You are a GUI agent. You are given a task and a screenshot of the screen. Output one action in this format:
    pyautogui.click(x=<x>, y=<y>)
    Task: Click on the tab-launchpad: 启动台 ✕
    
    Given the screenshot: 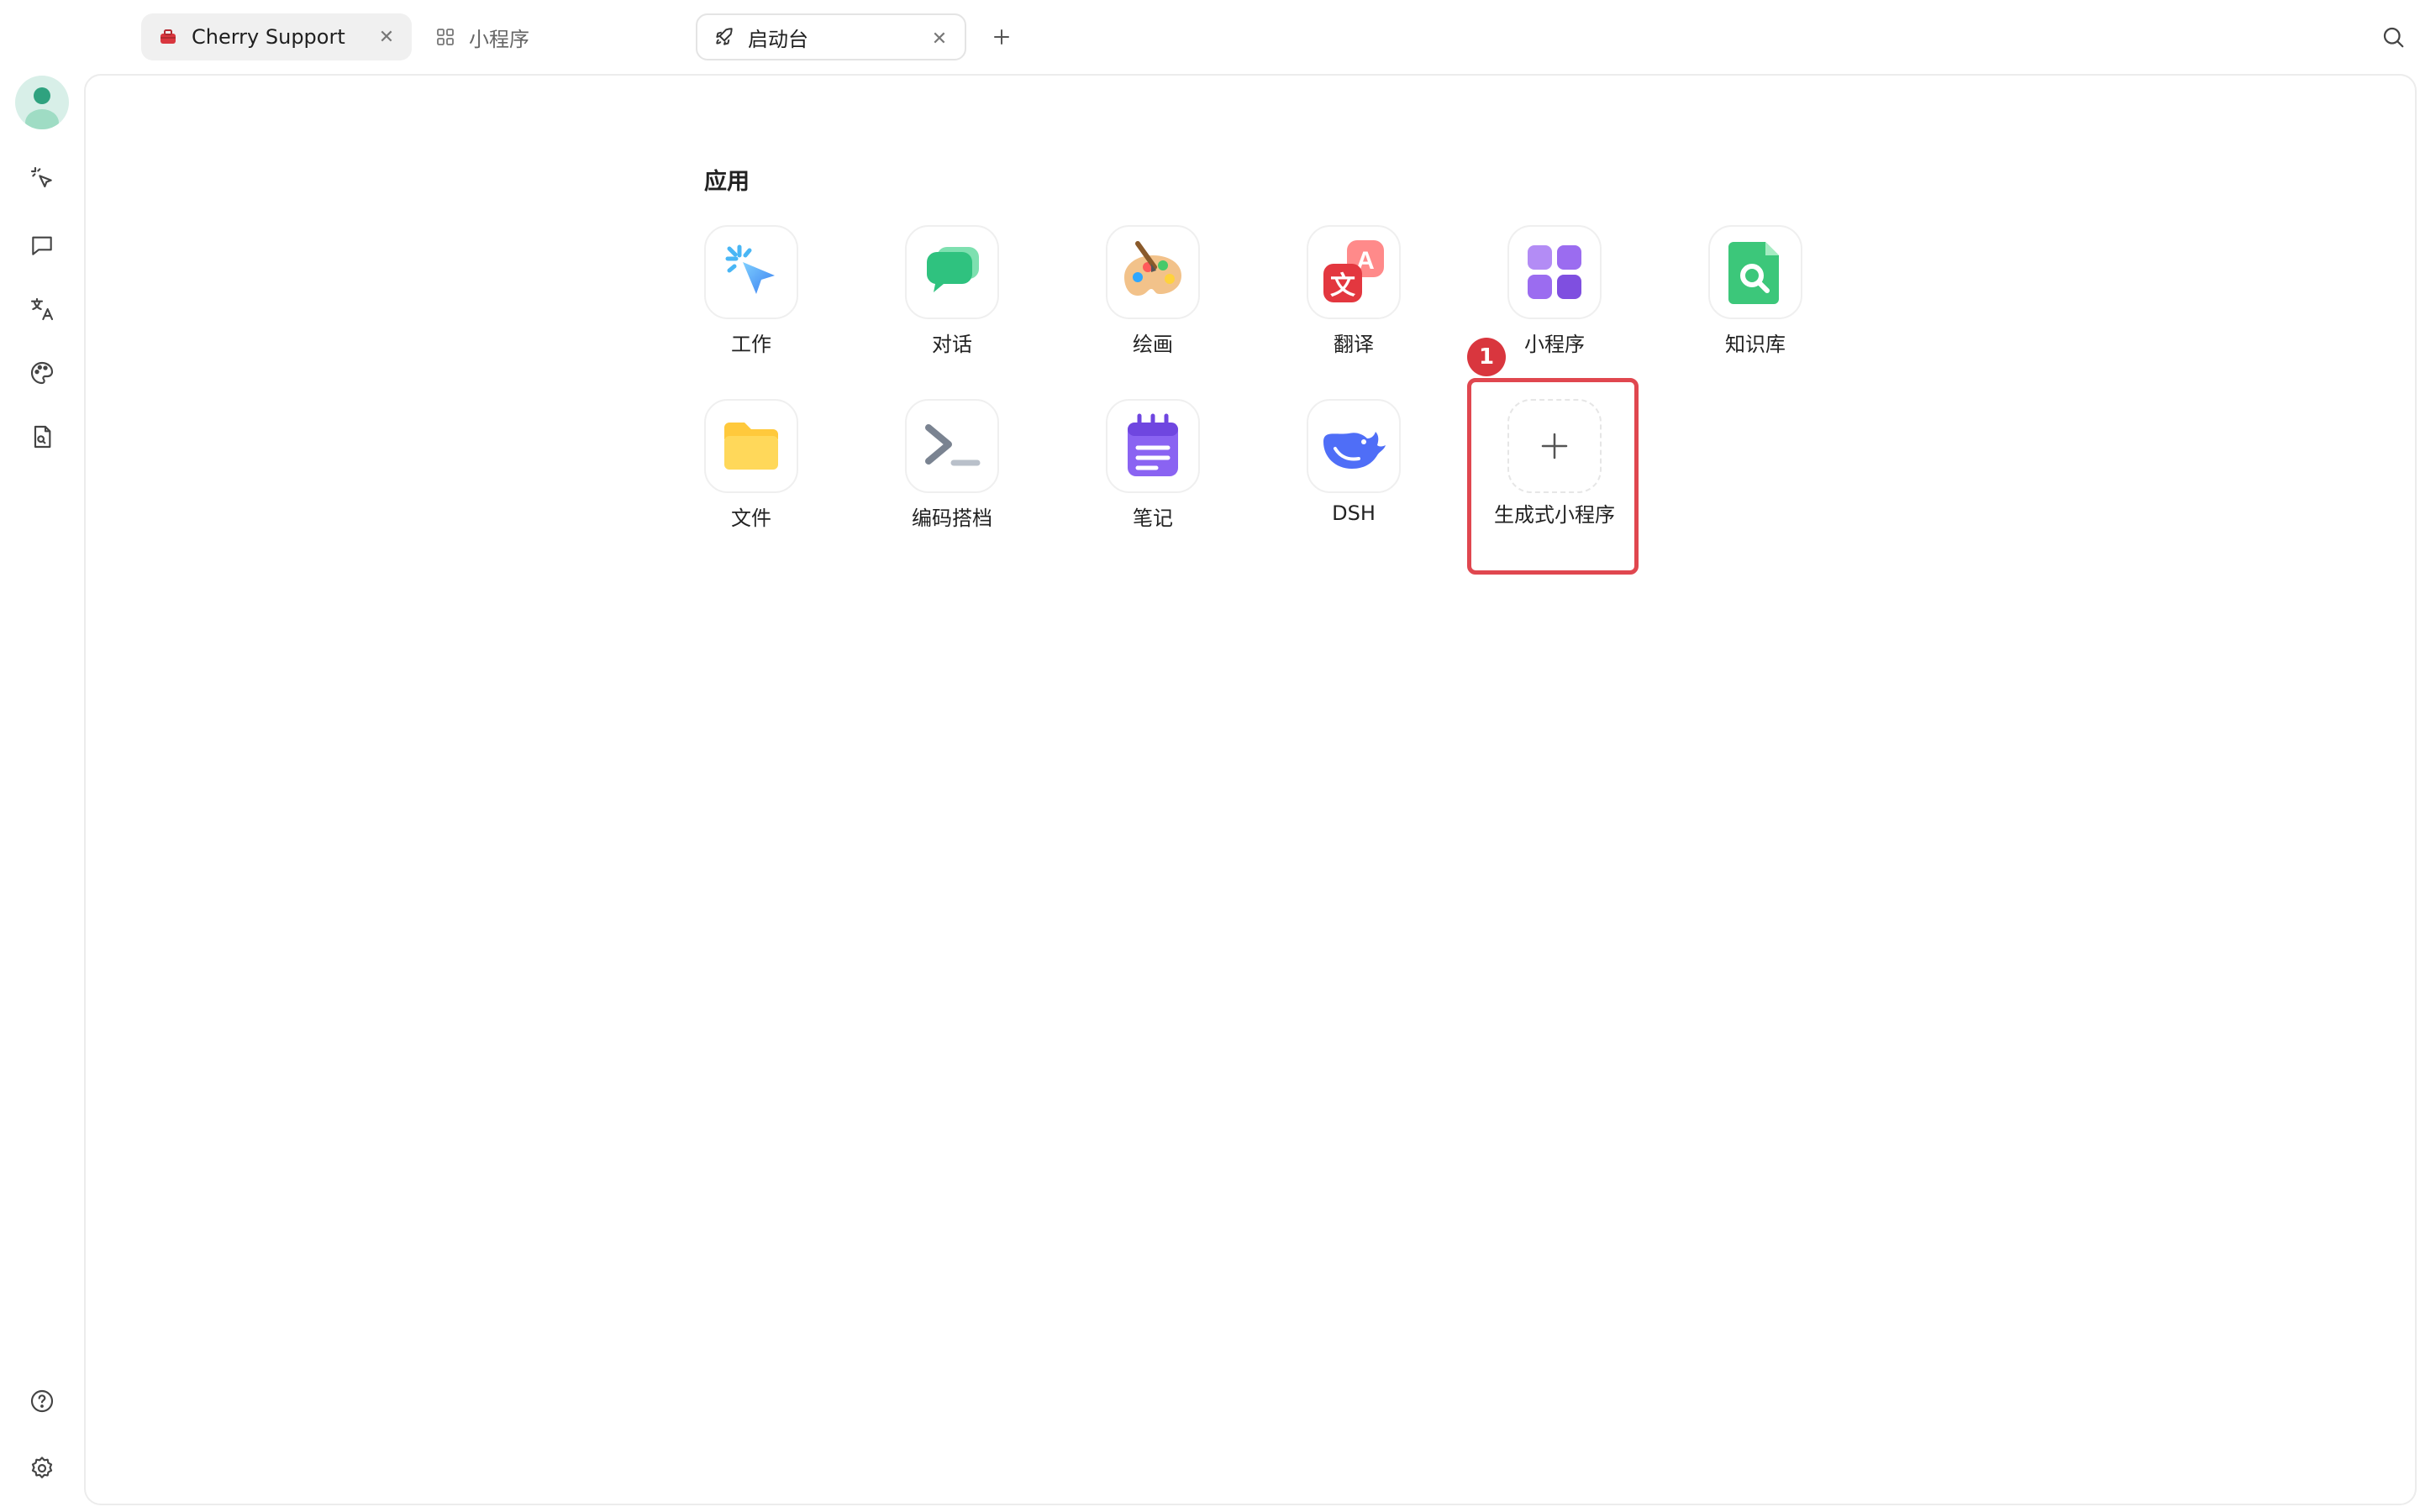 What is the action you would take?
    pyautogui.click(x=831, y=36)
    